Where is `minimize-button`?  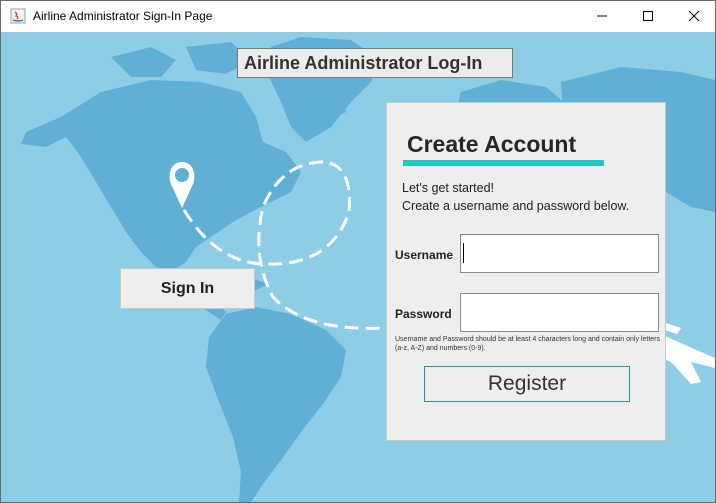 minimize-button is located at coordinates (602, 16).